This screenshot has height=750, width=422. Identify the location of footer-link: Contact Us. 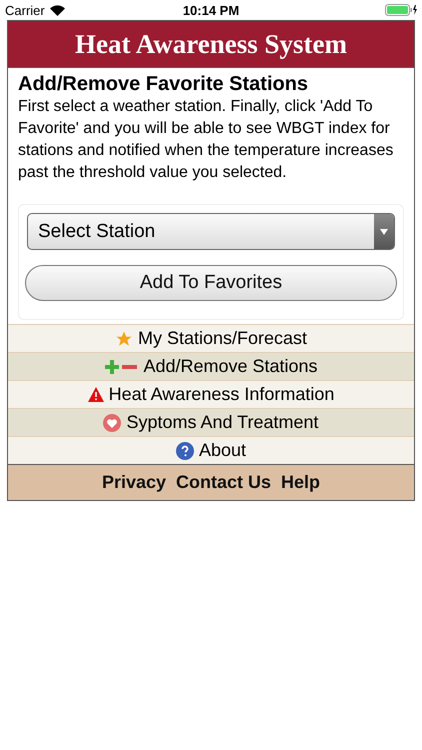
(224, 482).